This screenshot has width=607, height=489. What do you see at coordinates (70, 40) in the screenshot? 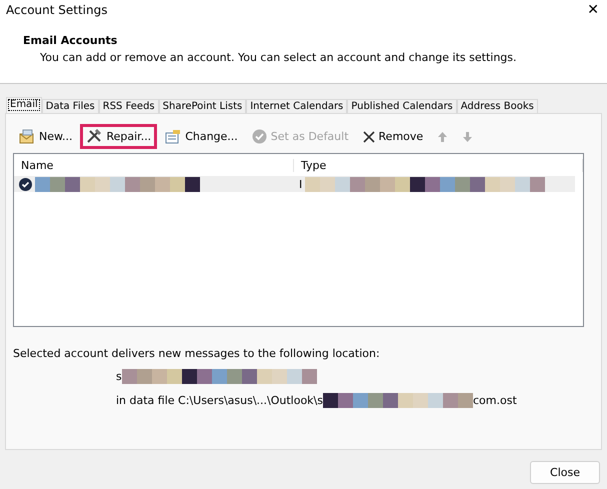
I see `section-title: Email Accounts` at bounding box center [70, 40].